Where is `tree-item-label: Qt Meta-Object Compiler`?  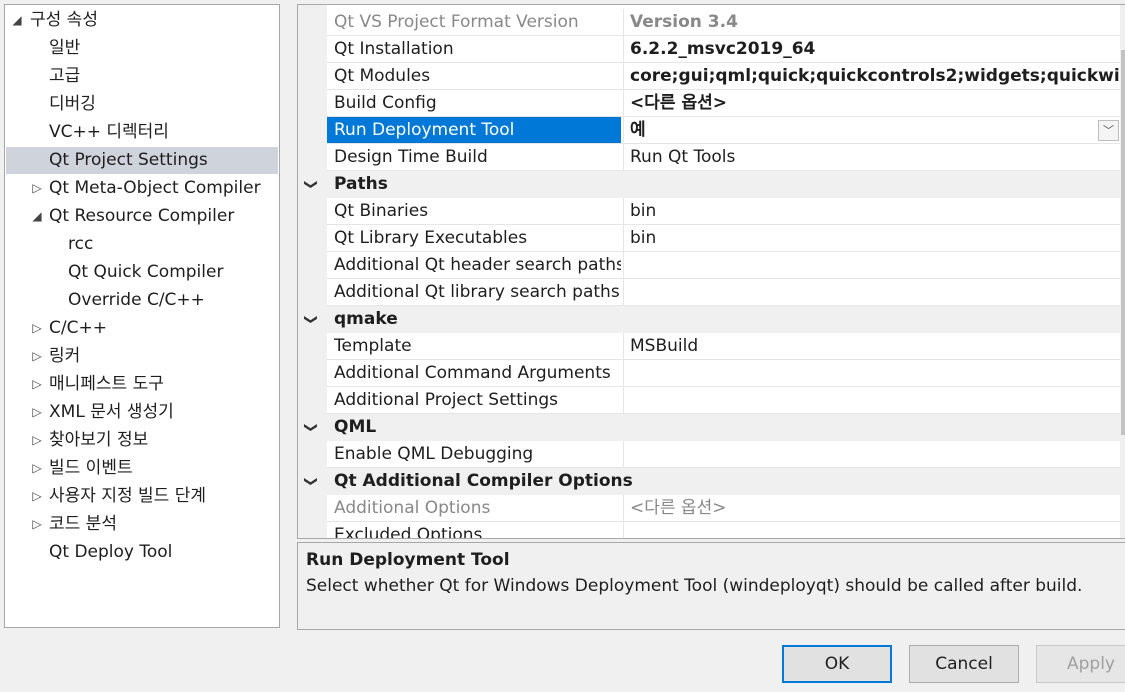
tree-item-label: Qt Meta-Object Compiler is located at coordinates (155, 188).